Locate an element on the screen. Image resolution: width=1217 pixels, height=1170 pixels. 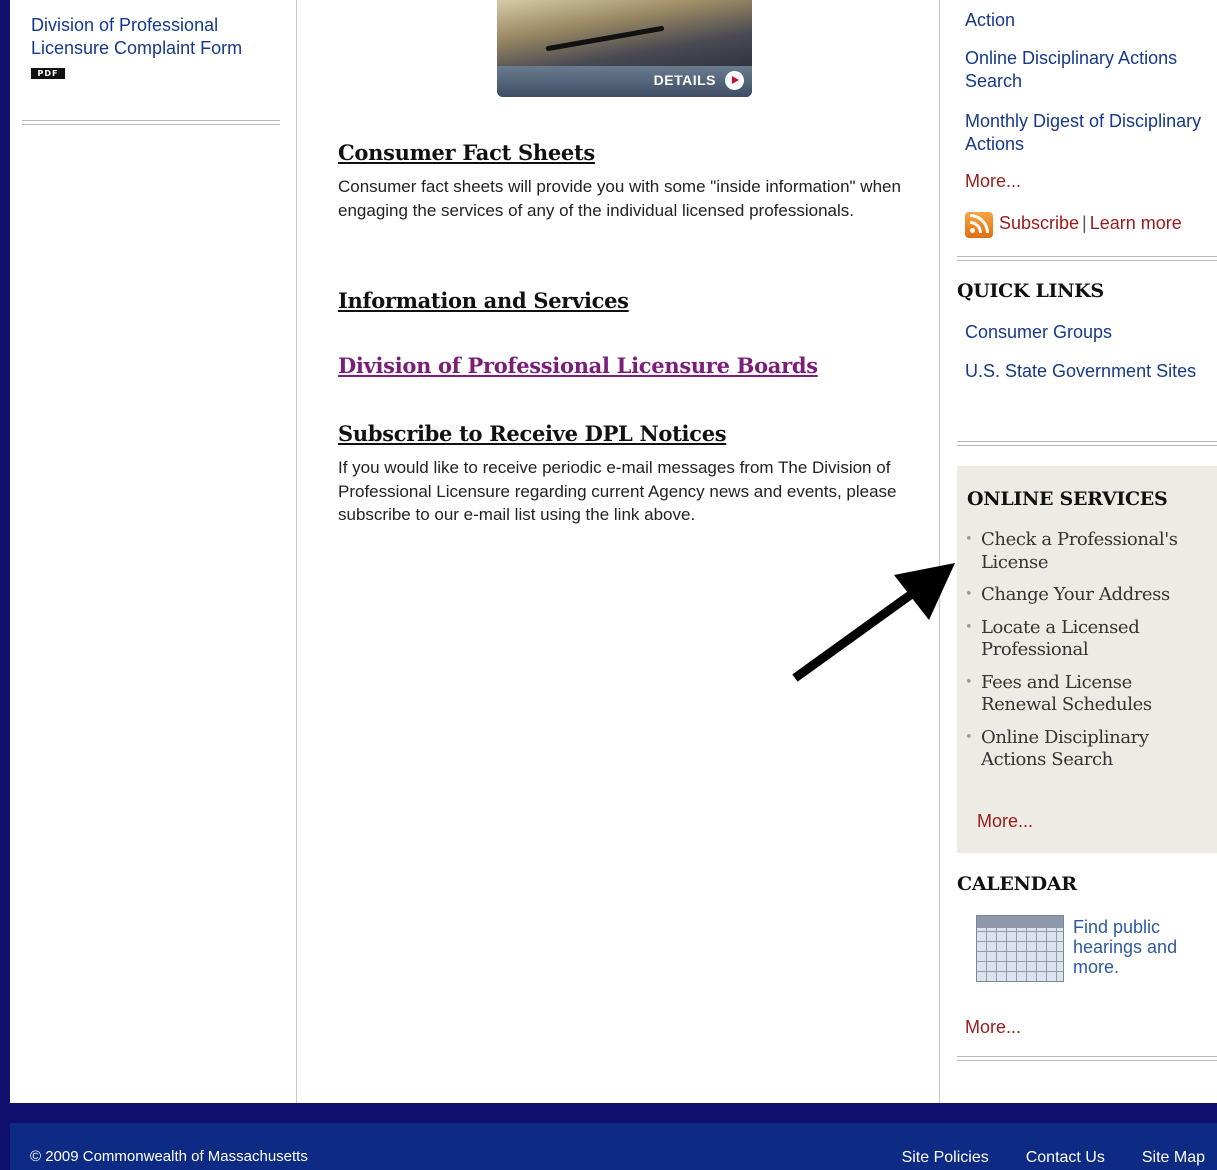
list-item: • Locate a Licensed Professional is located at coordinates (1087, 639).